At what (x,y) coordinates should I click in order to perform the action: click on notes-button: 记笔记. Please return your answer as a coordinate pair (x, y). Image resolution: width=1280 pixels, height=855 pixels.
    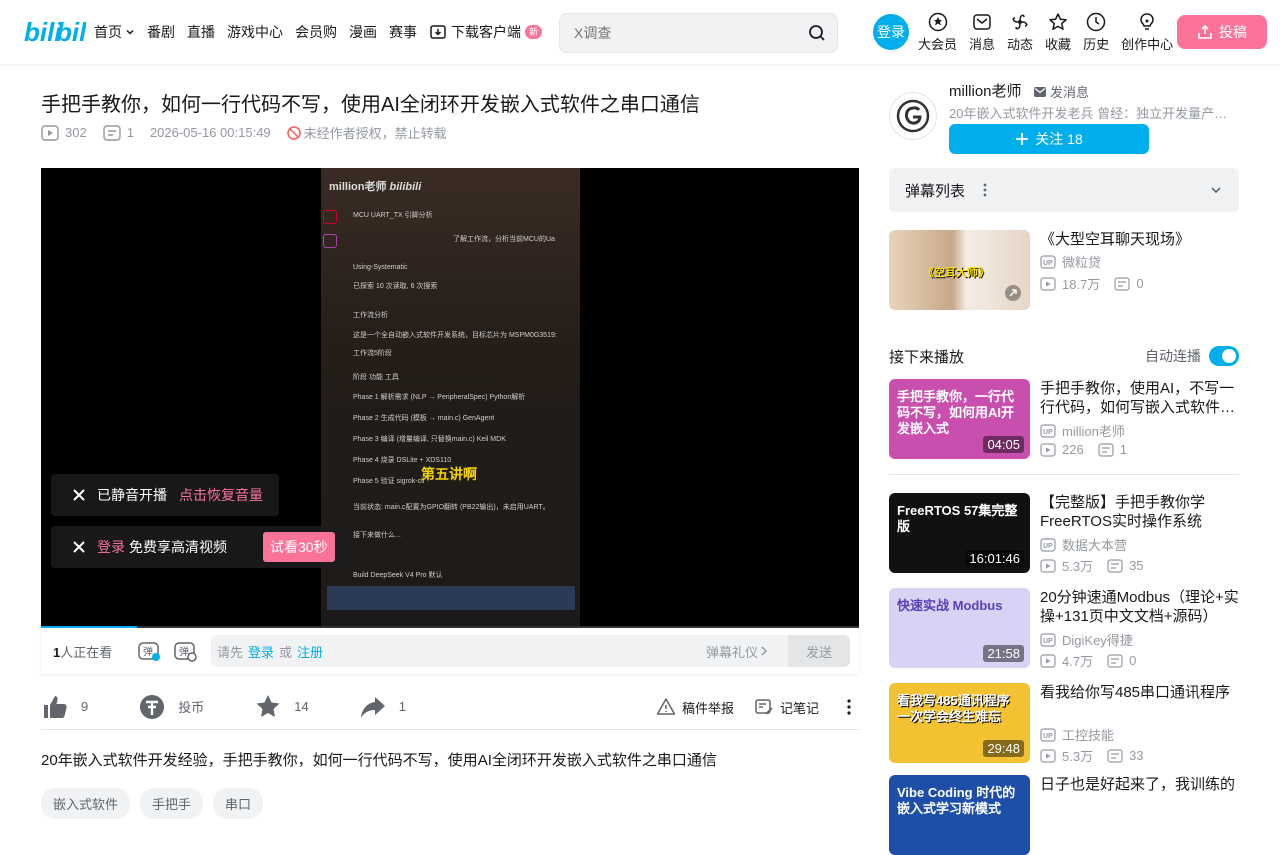
    Looking at the image, I should click on (786, 707).